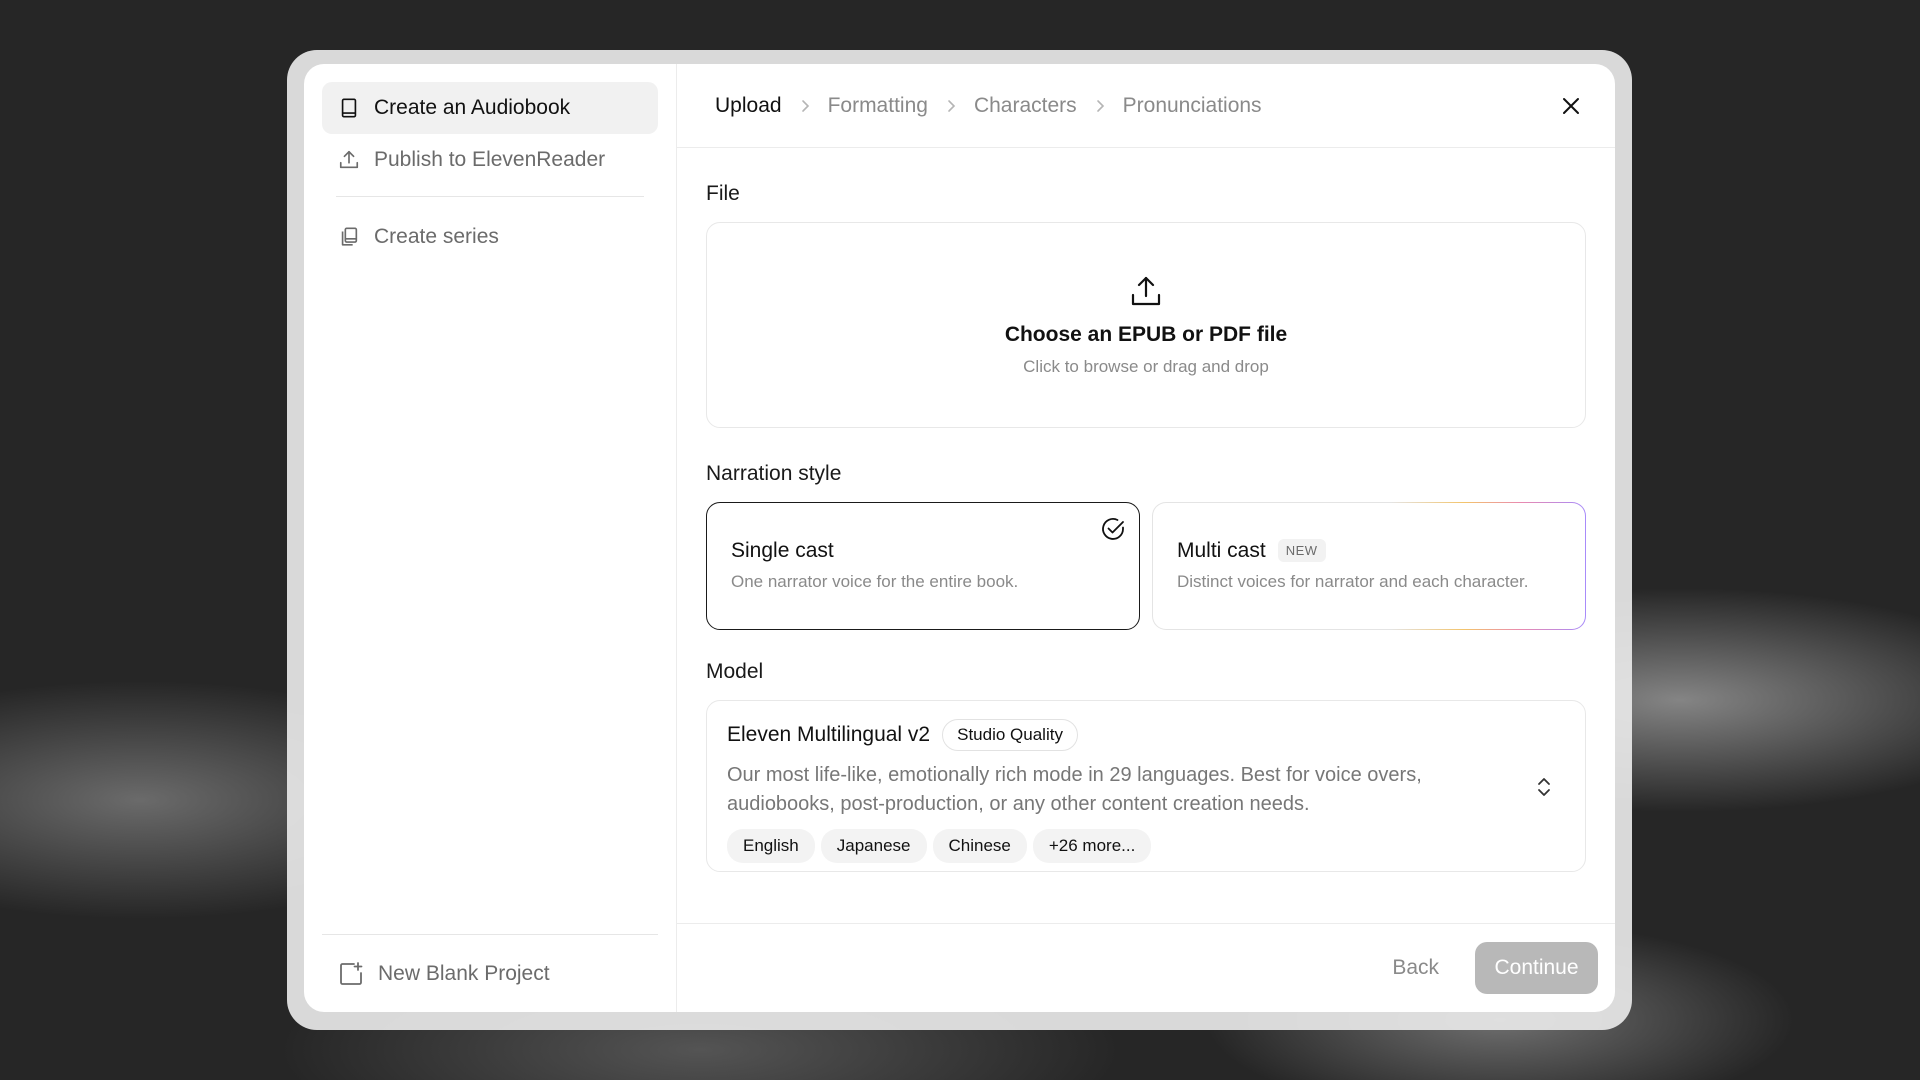 The height and width of the screenshot is (1080, 1920). I want to click on language-chip: Chinese, so click(979, 846).